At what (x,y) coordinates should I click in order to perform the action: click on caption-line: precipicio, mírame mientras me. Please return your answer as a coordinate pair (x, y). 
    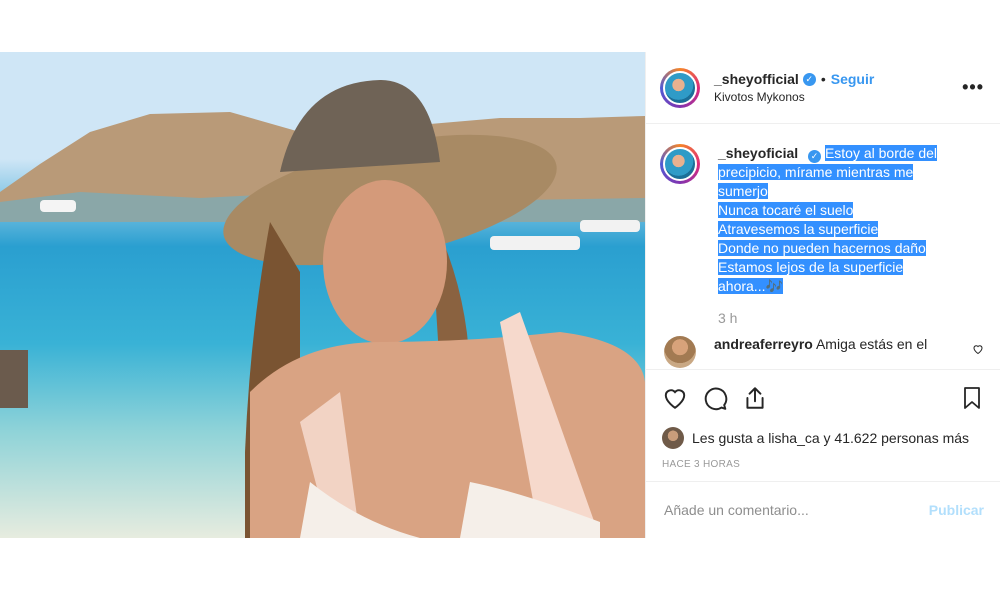
    Looking at the image, I should click on (816, 172).